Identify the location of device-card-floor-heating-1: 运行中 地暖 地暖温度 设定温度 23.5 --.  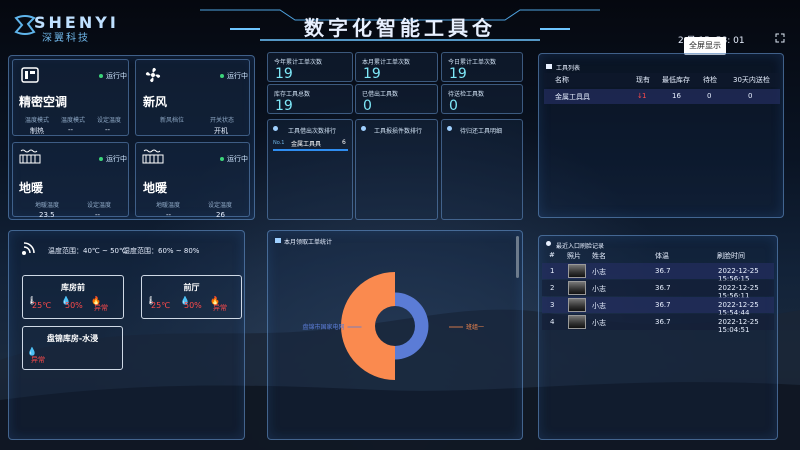
(70, 180).